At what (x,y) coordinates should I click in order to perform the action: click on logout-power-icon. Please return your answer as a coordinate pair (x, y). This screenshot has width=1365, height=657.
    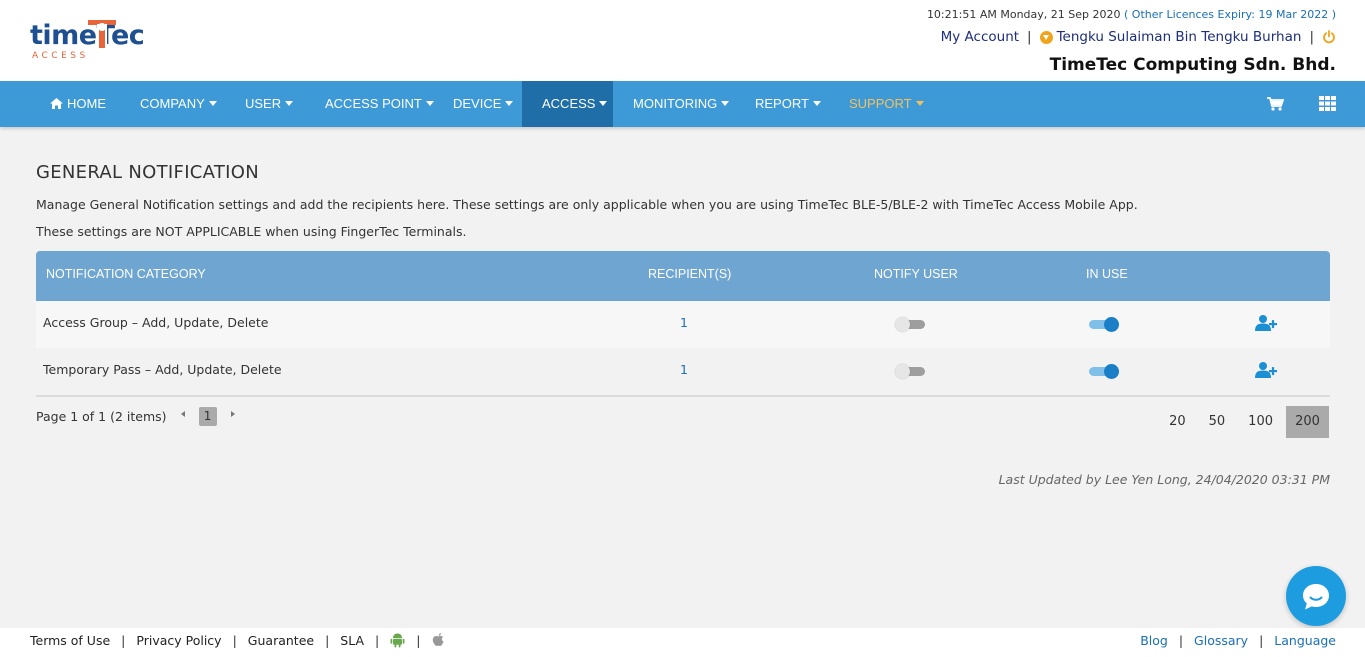
    Looking at the image, I should click on (1329, 37).